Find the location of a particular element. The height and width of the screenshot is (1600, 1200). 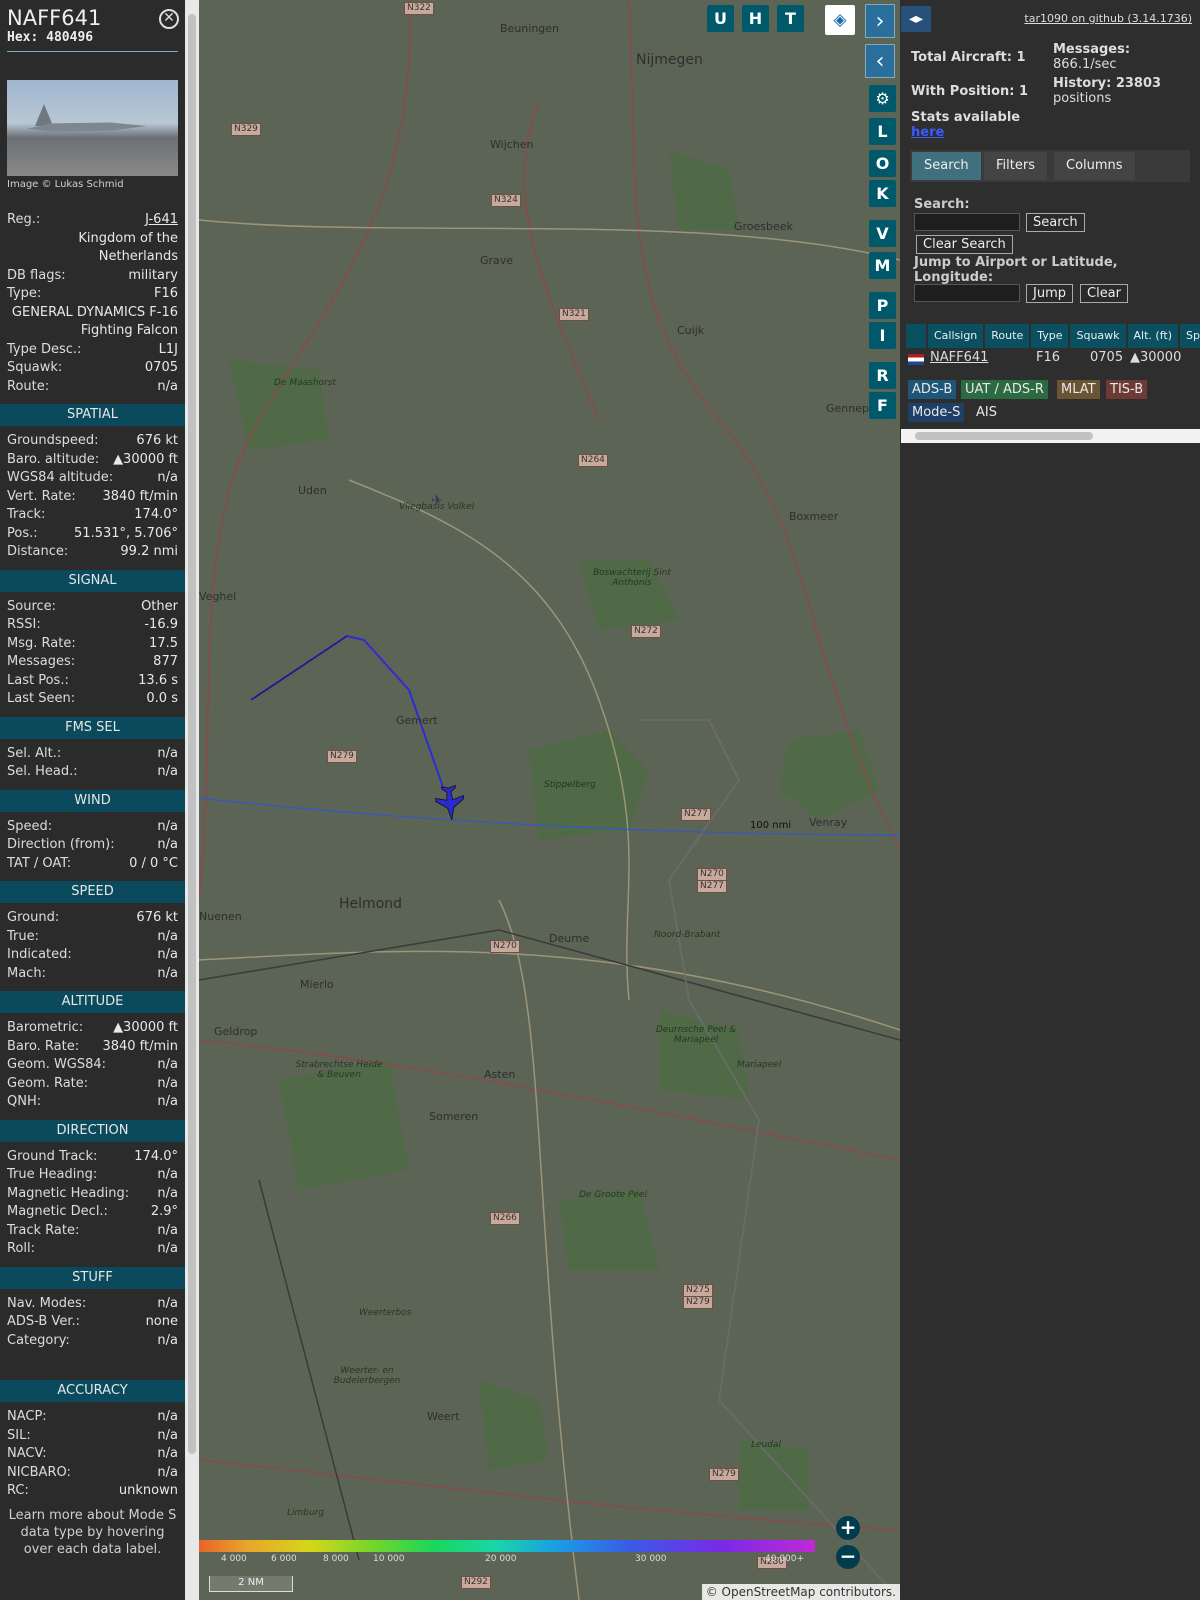

info-label: Barometric: is located at coordinates (45, 1028).